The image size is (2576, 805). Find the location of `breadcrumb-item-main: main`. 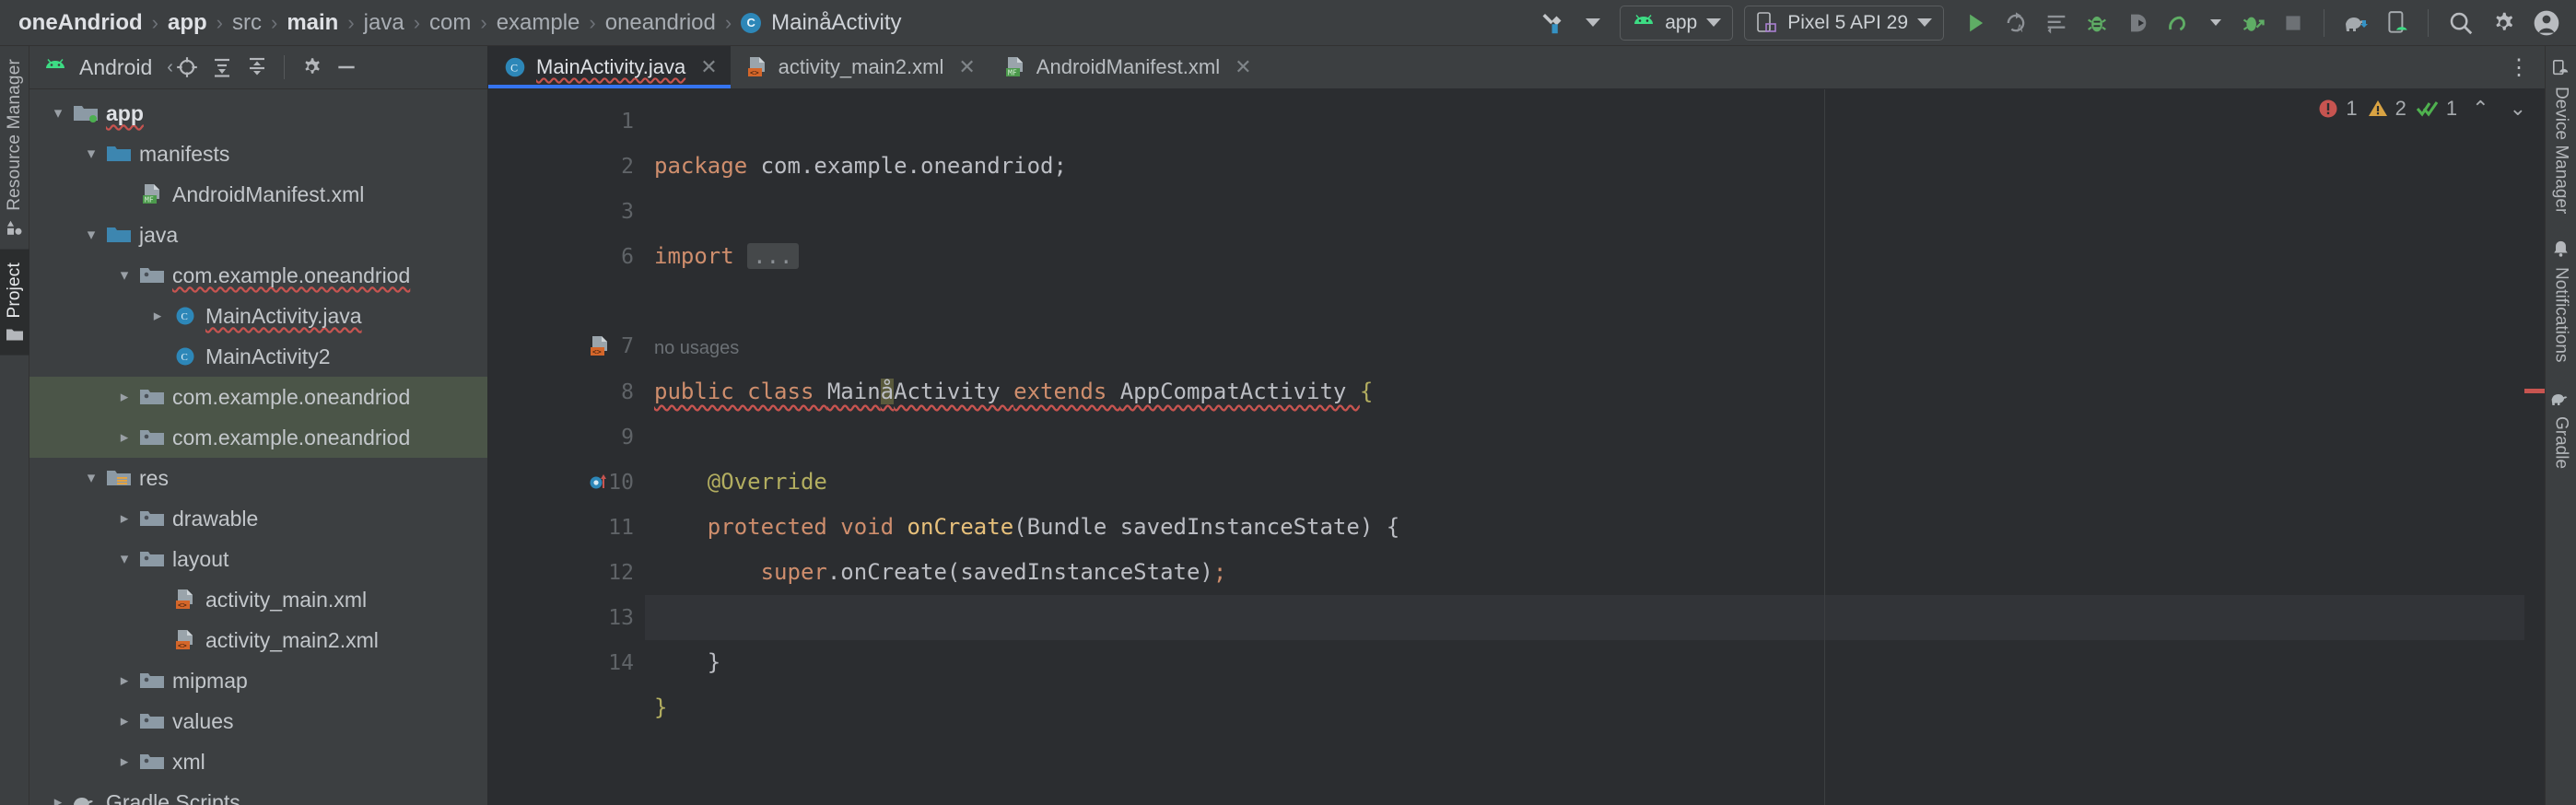

breadcrumb-item-main: main is located at coordinates (312, 23).